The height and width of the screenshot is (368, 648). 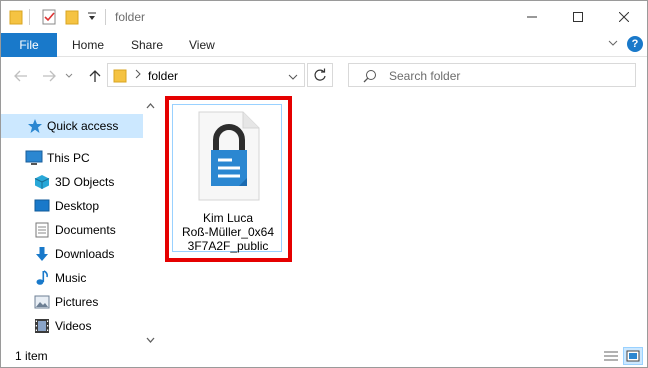 What do you see at coordinates (324, 355) in the screenshot?
I see `status-bar: 1 item` at bounding box center [324, 355].